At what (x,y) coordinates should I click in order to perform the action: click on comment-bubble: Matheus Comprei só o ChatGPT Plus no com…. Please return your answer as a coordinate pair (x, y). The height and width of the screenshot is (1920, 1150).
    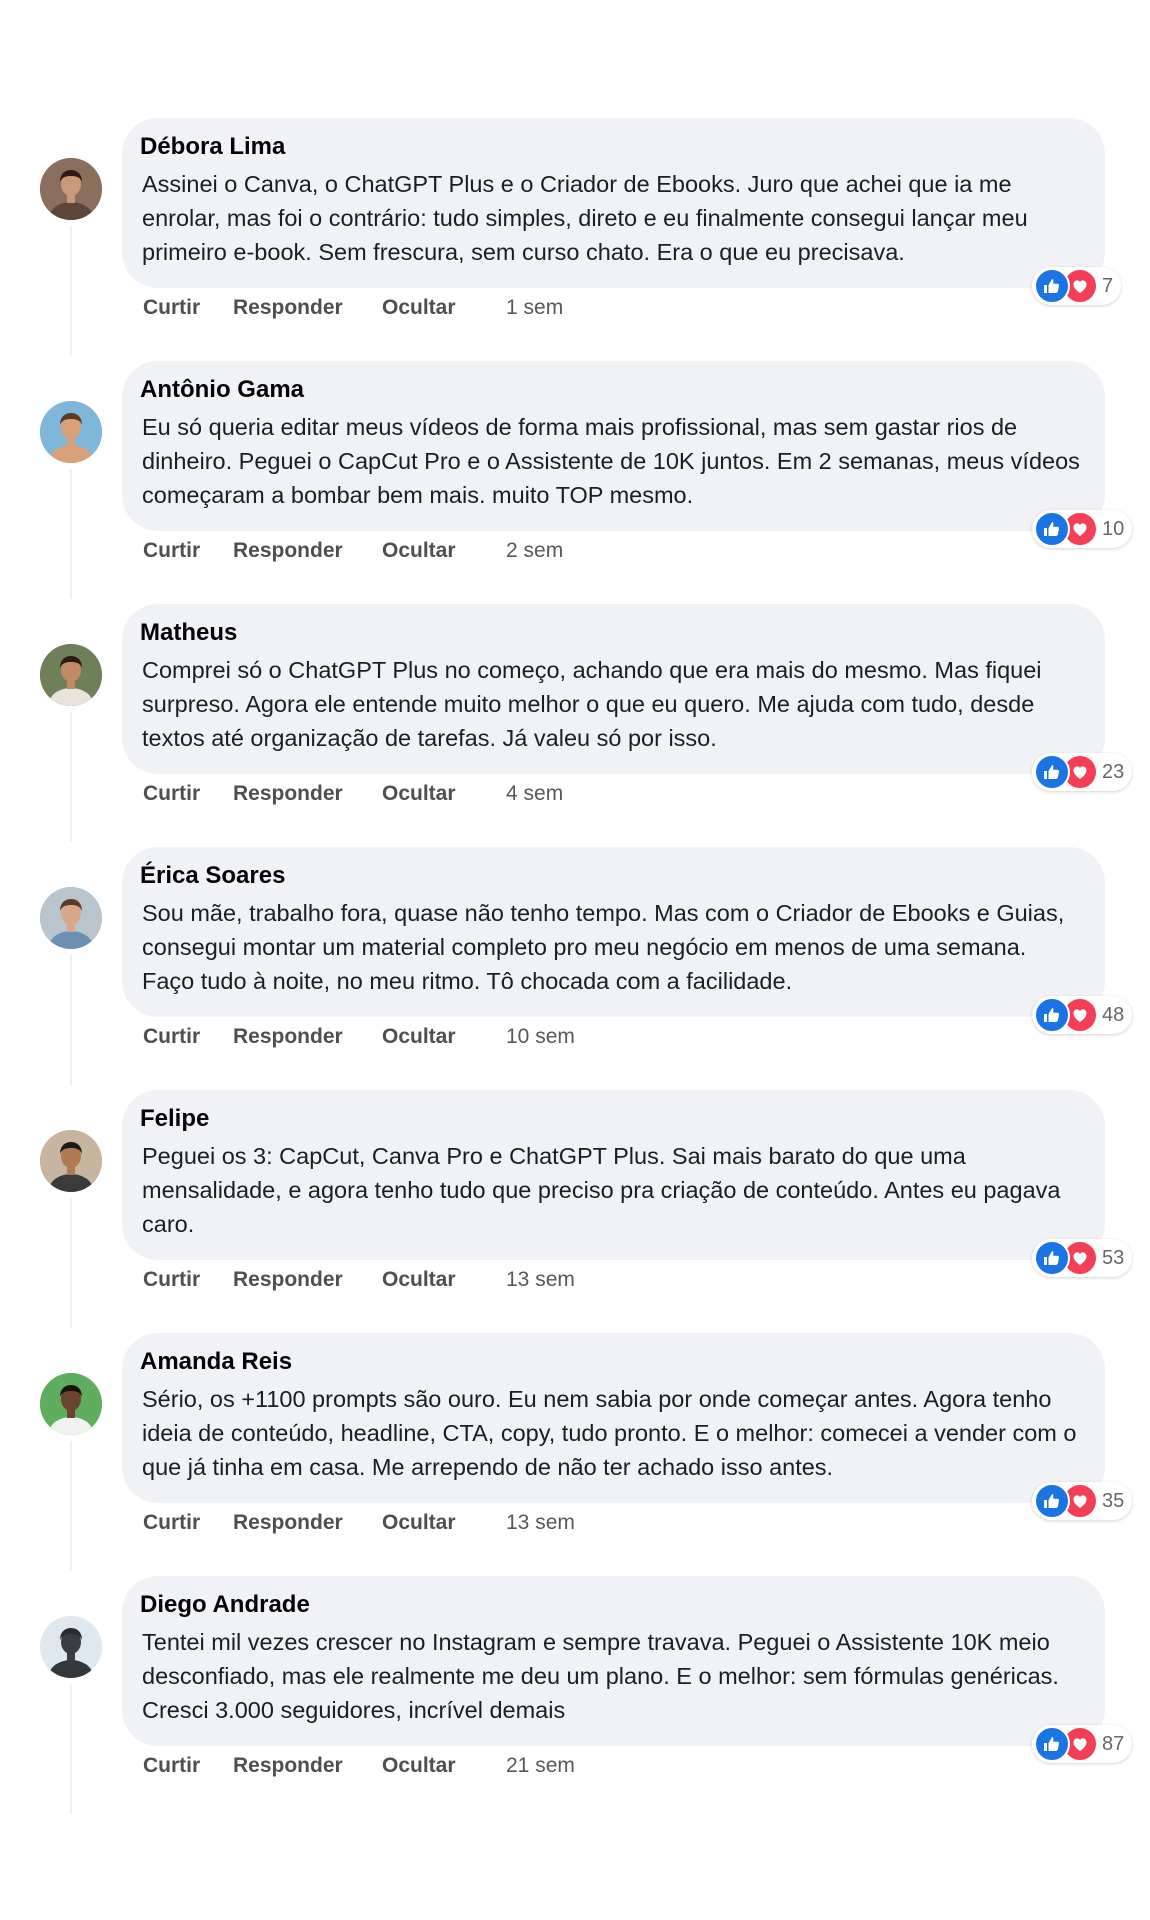
    Looking at the image, I should click on (613, 689).